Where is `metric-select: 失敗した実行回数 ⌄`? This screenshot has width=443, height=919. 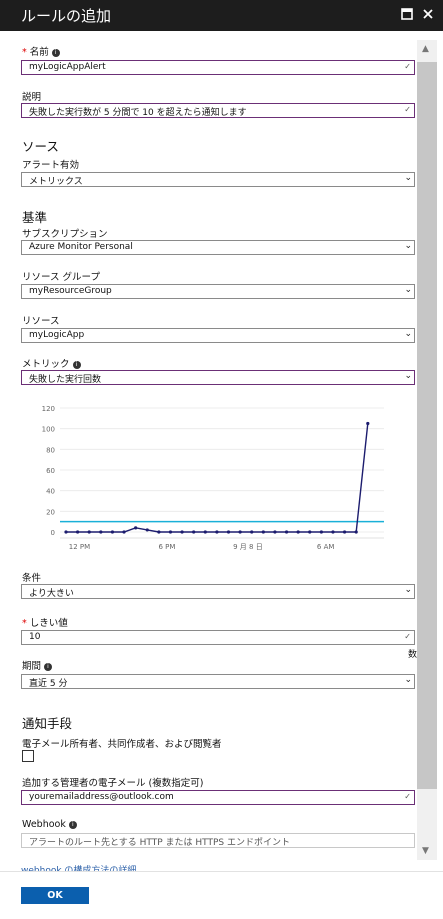
metric-select: 失敗した実行回数 ⌄ is located at coordinates (218, 377).